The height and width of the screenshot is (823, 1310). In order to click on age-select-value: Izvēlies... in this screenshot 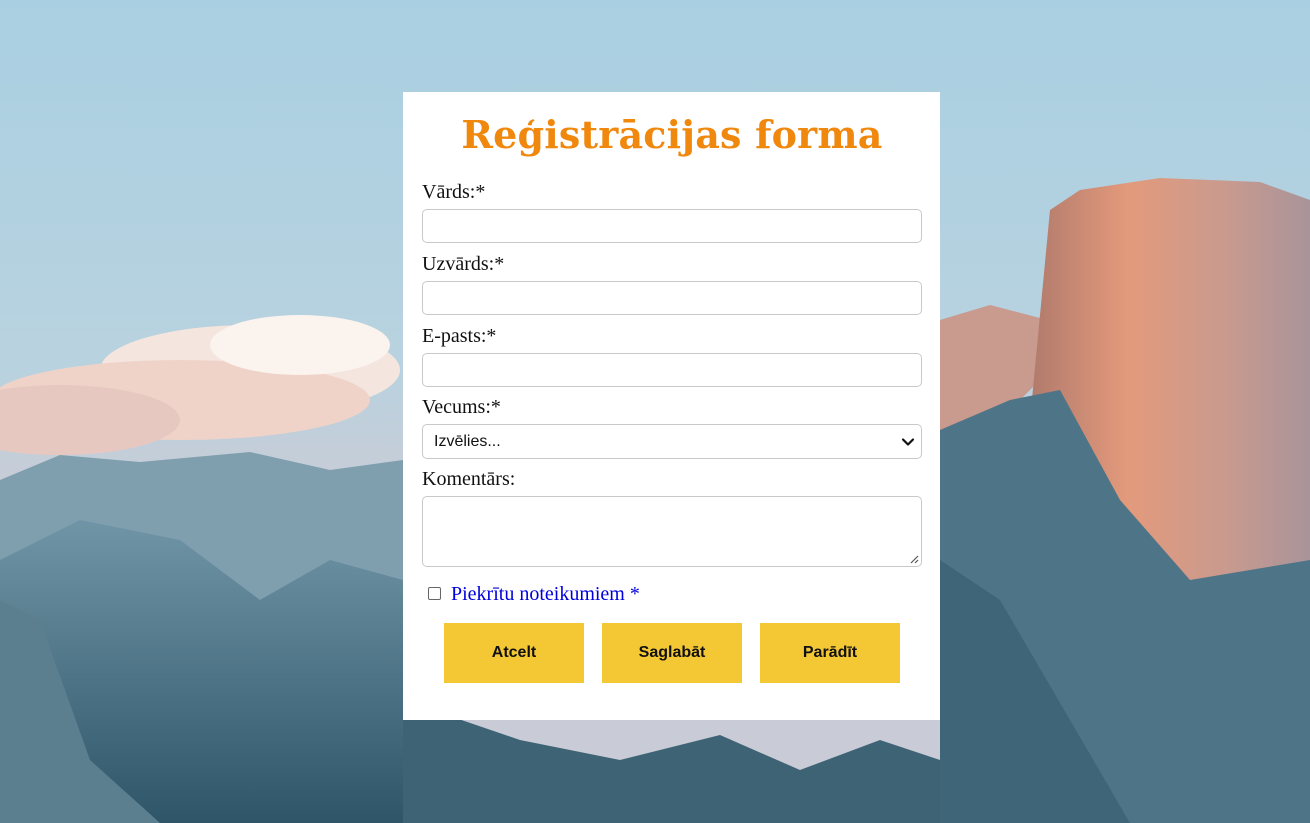, I will do `click(467, 441)`.